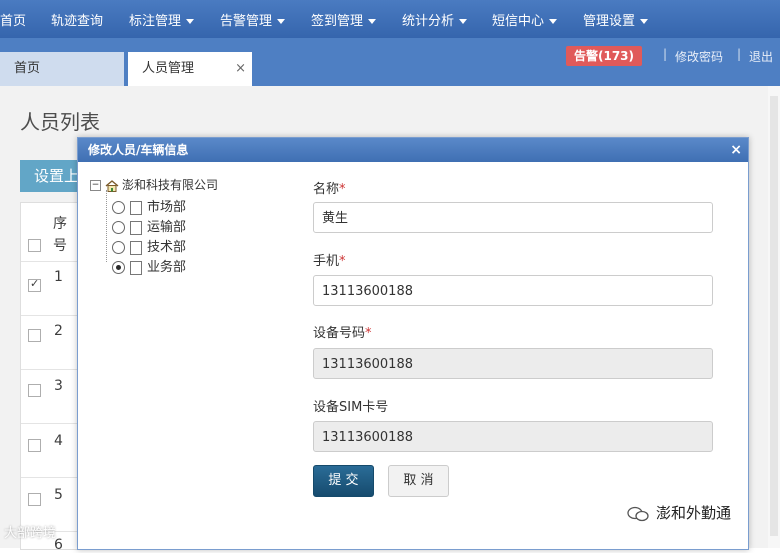  Describe the element at coordinates (513, 363) in the screenshot. I see `device-number-field: 13113600188` at that location.